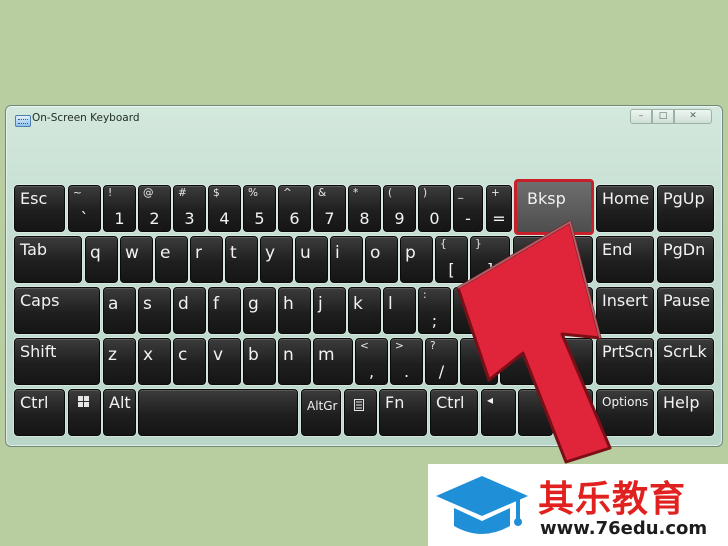 Image resolution: width=728 pixels, height=546 pixels. Describe the element at coordinates (171, 259) in the screenshot. I see `key-e: e` at that location.